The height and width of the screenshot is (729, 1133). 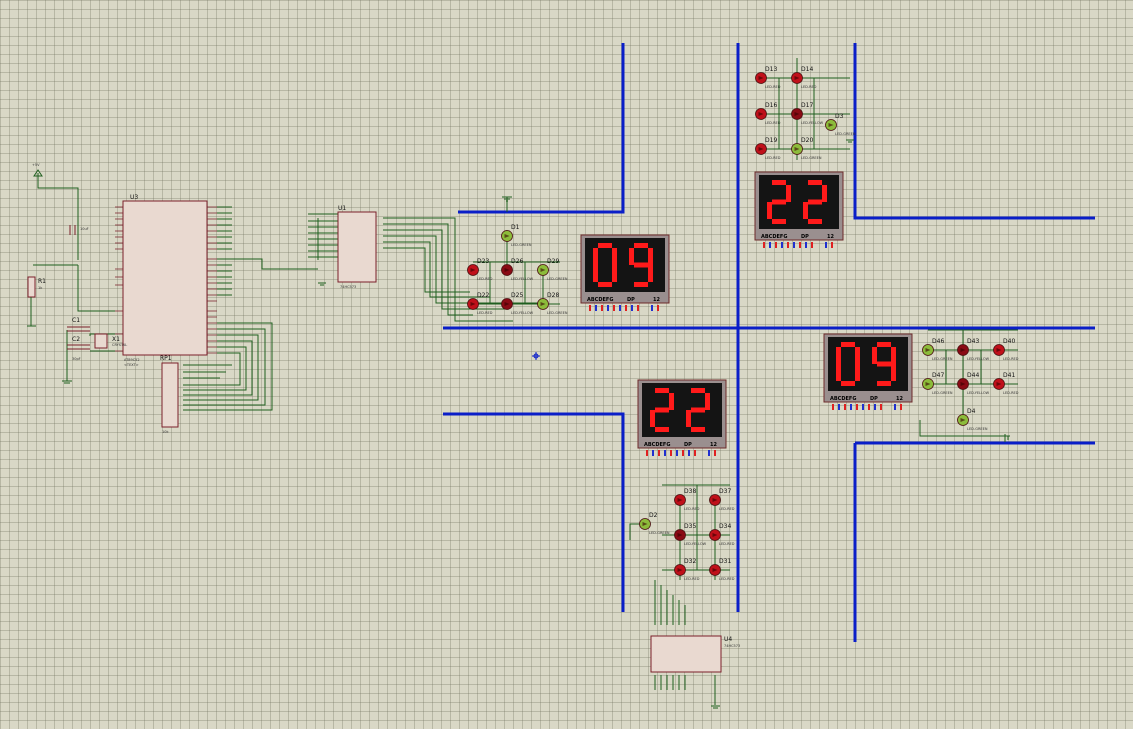 What do you see at coordinates (132, 360) in the screenshot?
I see `u3-part: AT89C52` at bounding box center [132, 360].